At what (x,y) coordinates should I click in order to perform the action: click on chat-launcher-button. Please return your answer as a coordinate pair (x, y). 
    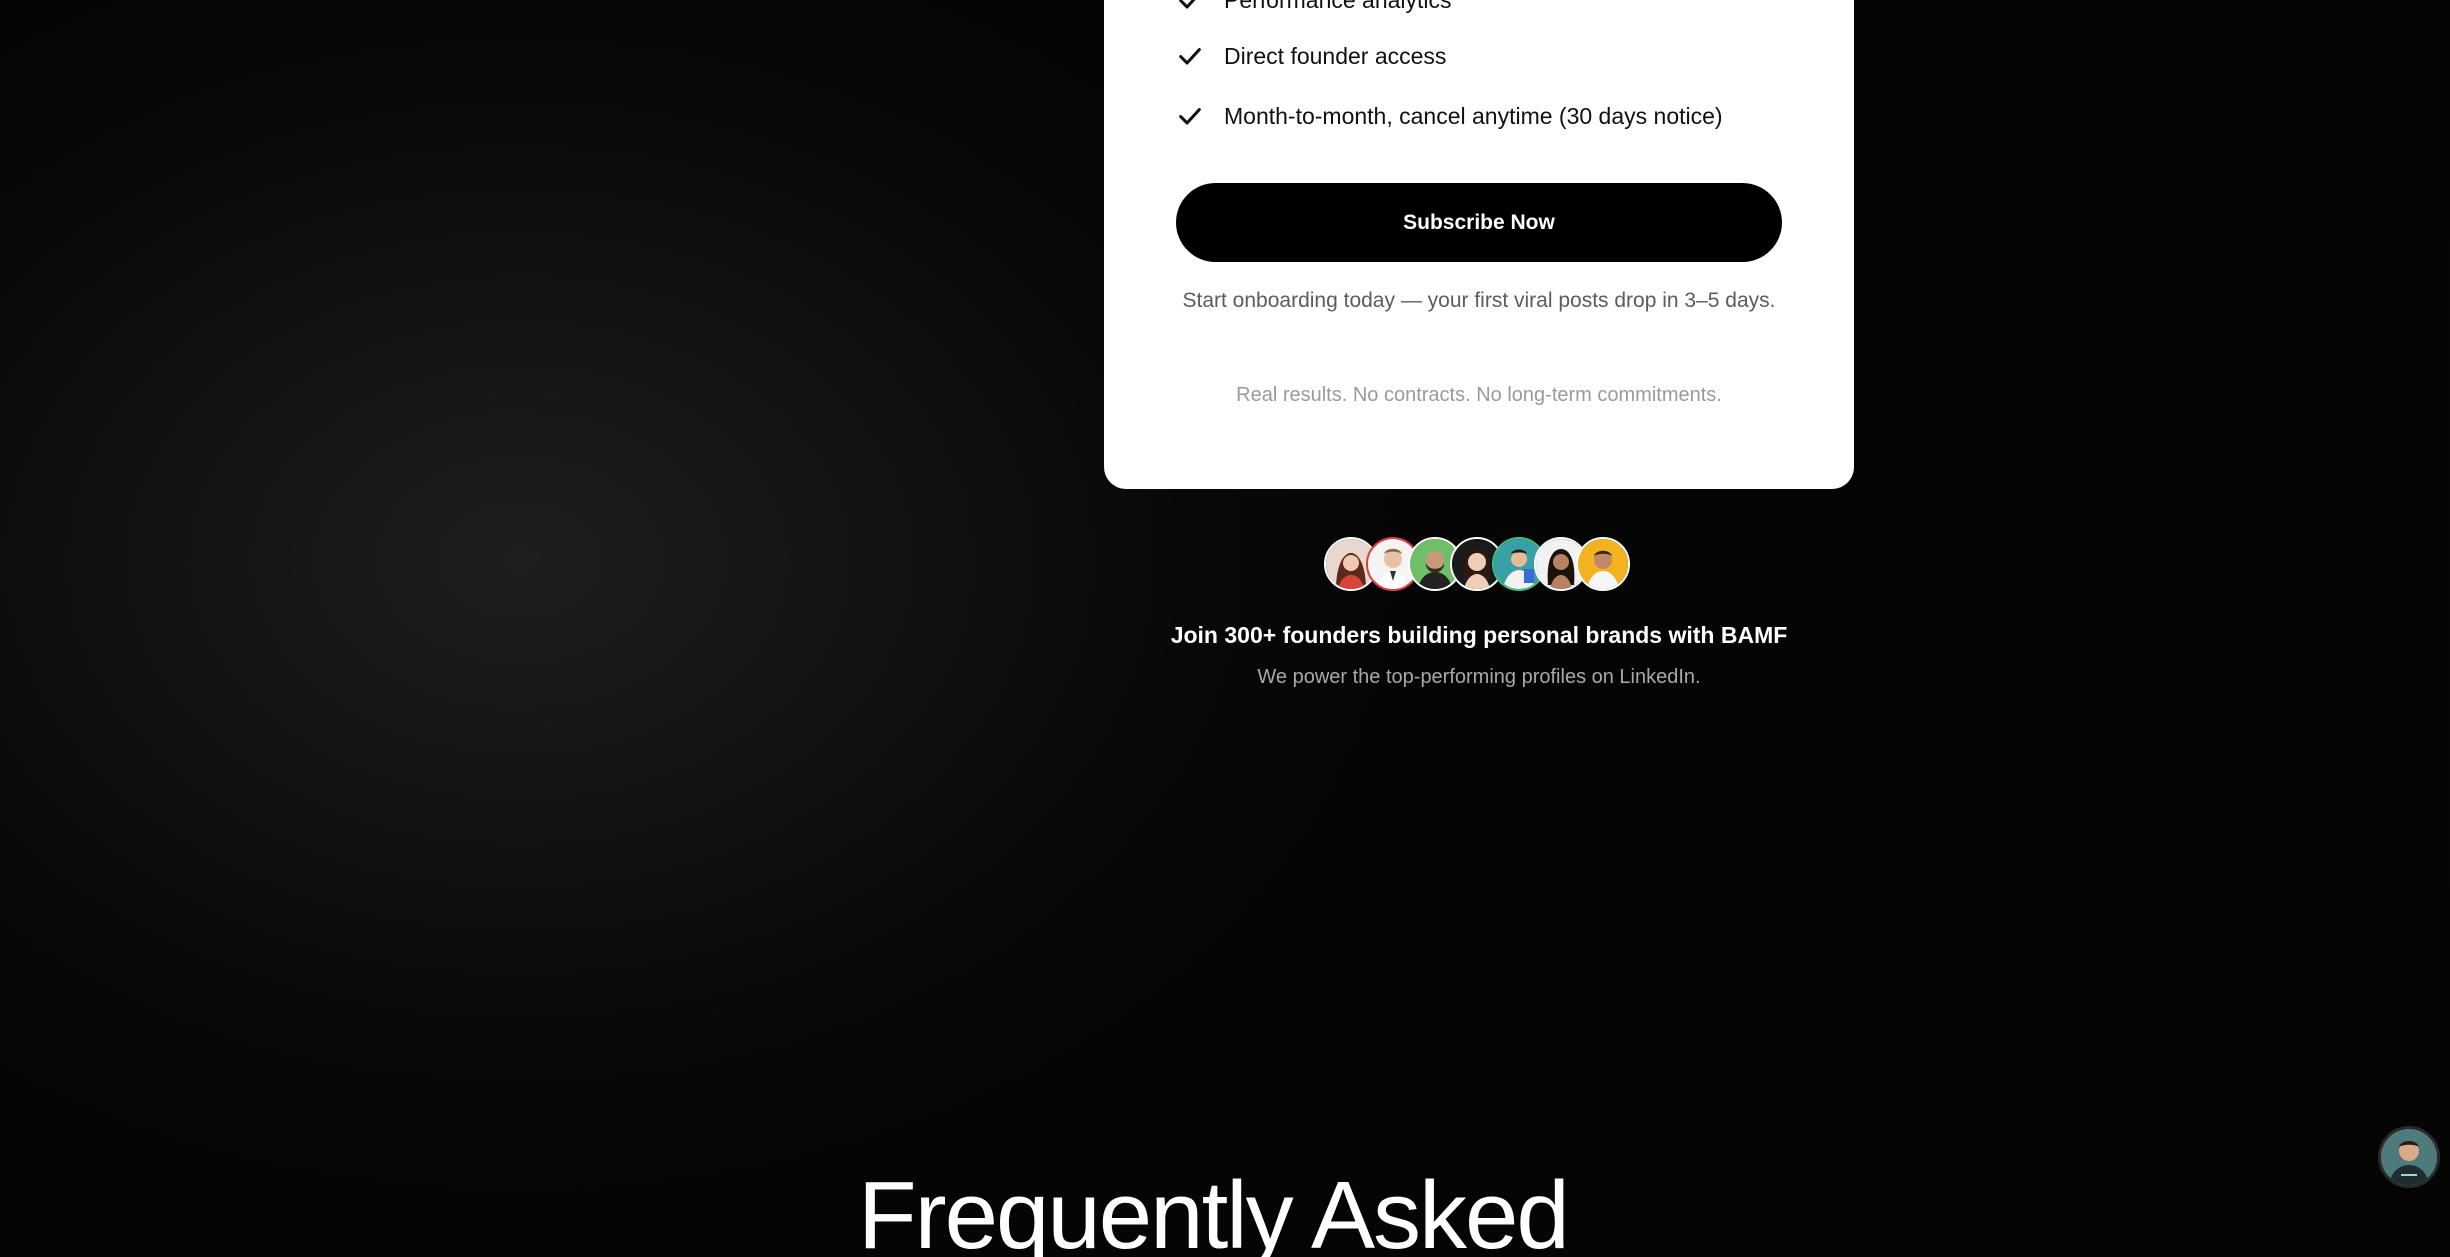
    Looking at the image, I should click on (2409, 1157).